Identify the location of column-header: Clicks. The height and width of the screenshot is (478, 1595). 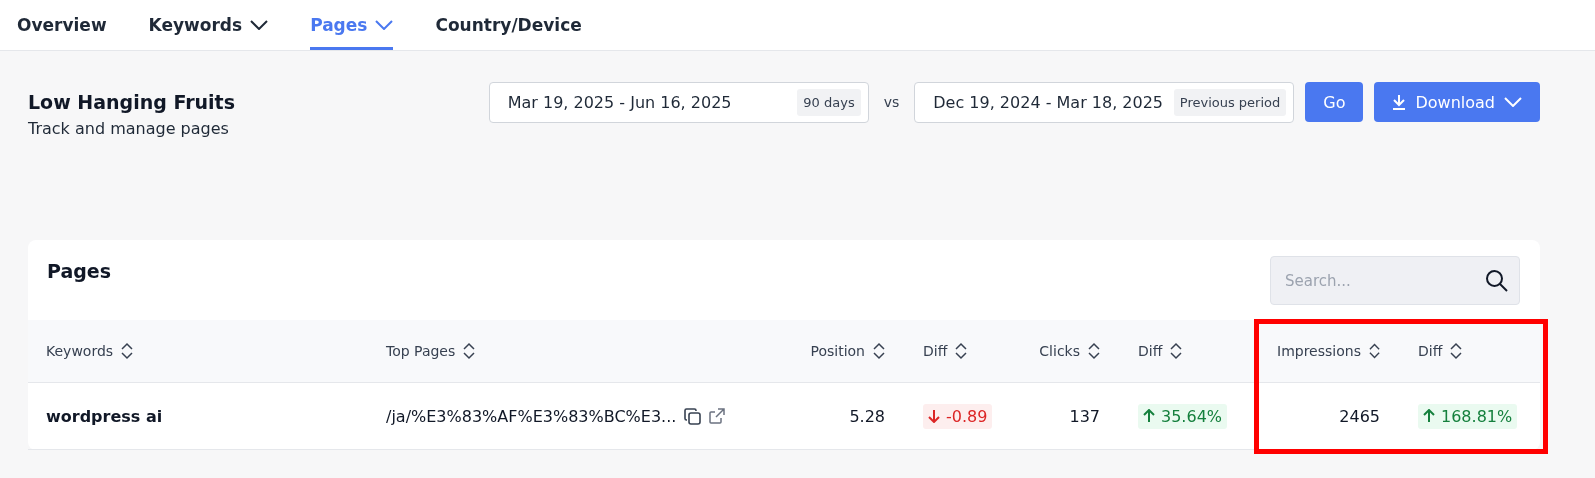
(1070, 351).